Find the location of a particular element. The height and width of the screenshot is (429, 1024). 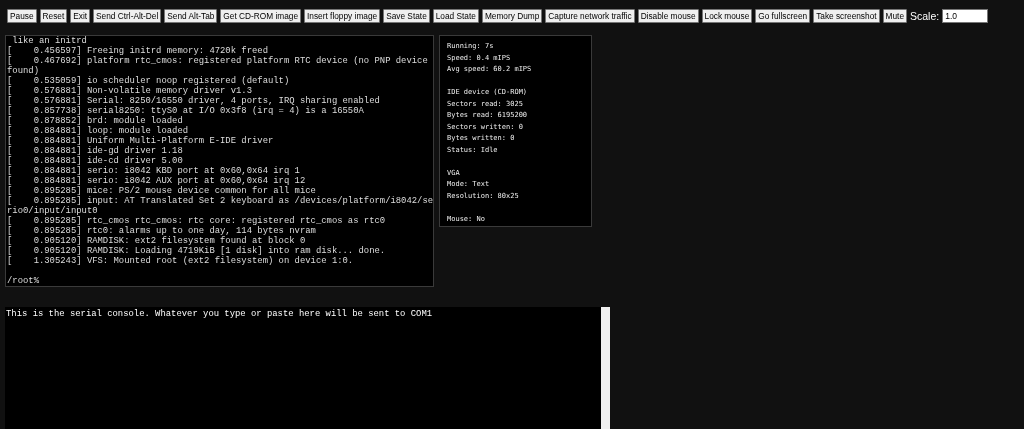

scrollbar is located at coordinates (605, 368).